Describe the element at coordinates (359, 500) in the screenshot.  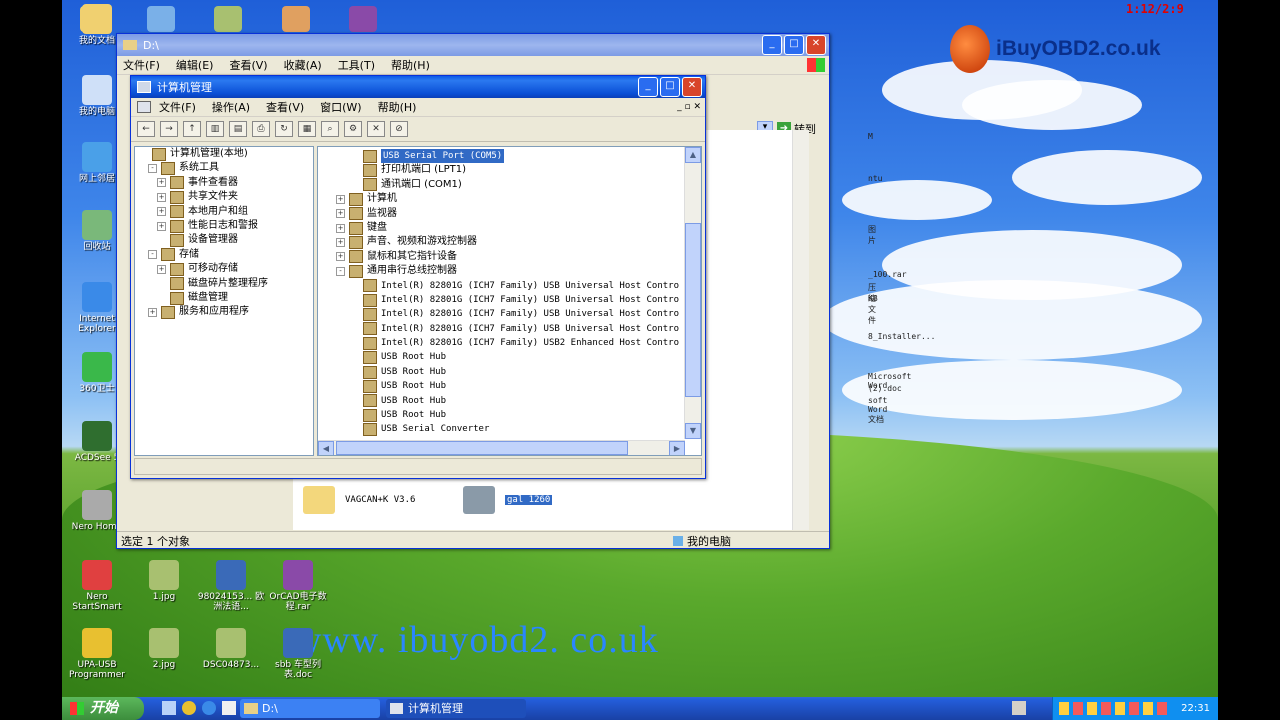
I see `folder-item-vagcan: VAGCAN+K V3.6` at that location.